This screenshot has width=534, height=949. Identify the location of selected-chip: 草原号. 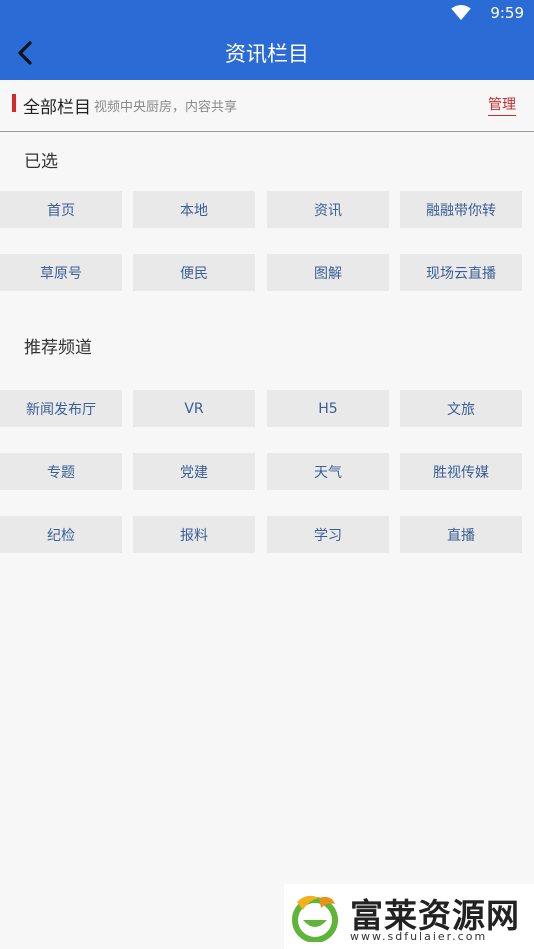
(61, 272).